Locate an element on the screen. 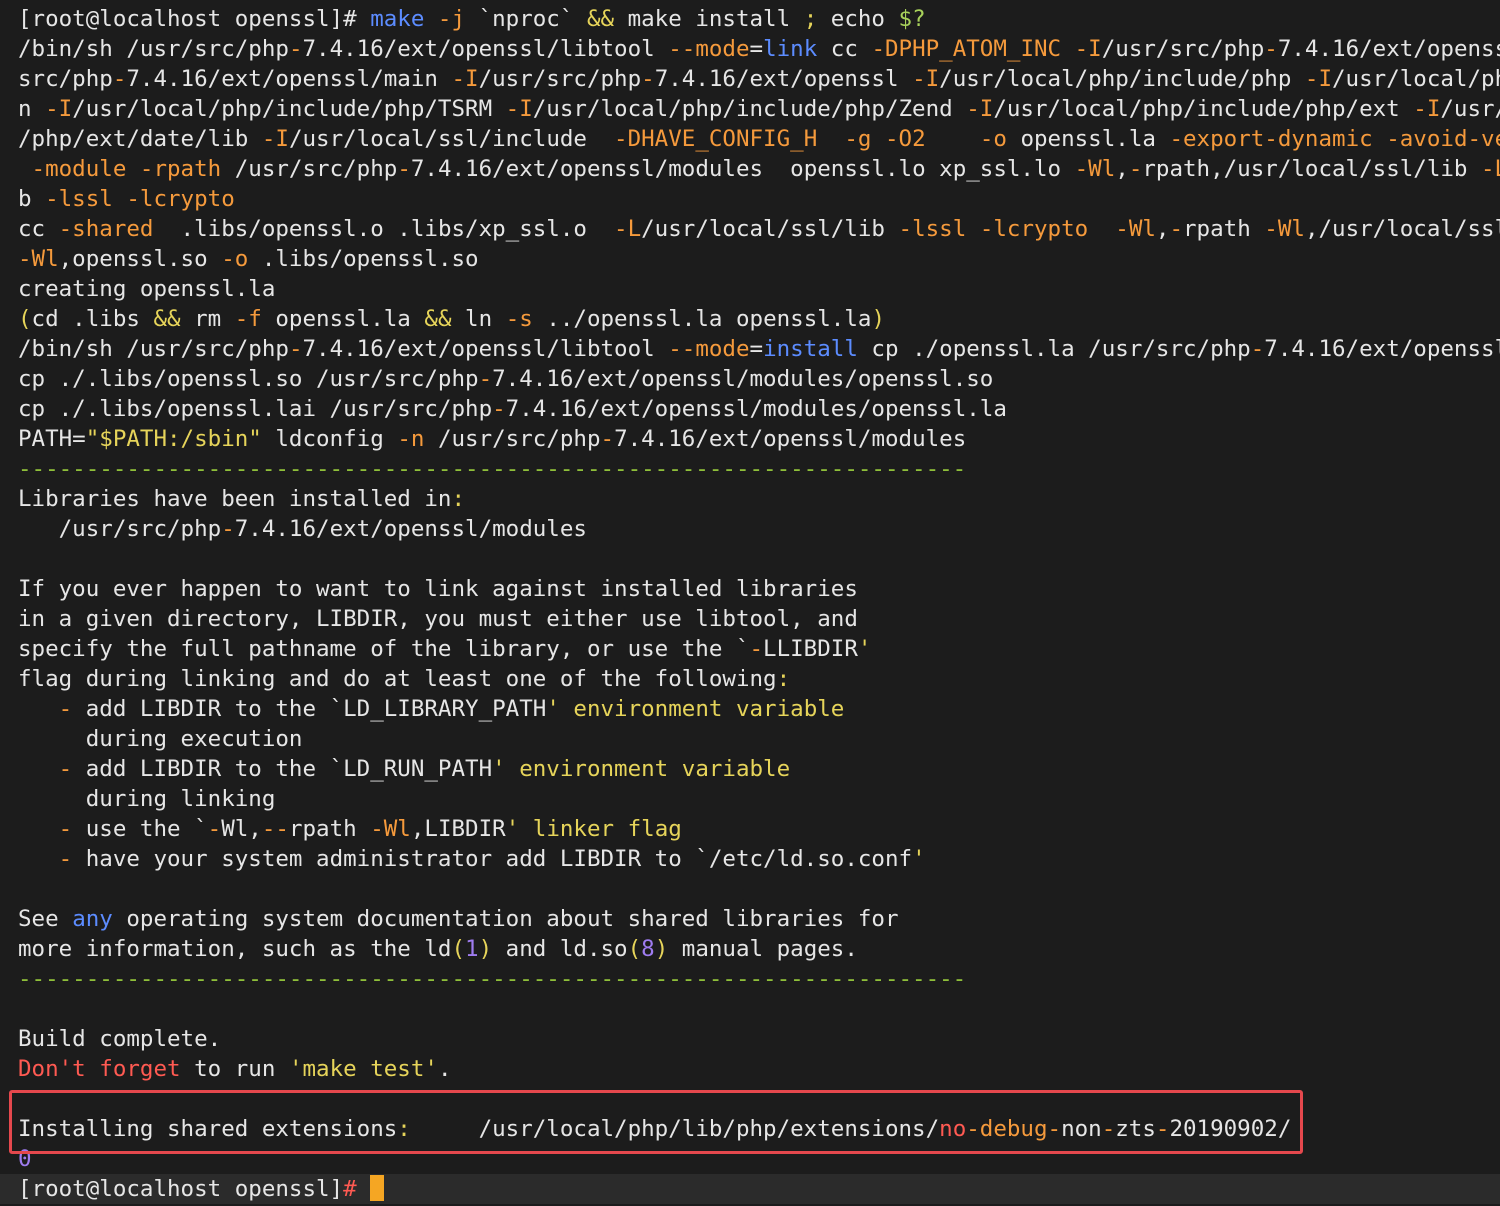  terminal-text-segment: $? is located at coordinates (912, 19).